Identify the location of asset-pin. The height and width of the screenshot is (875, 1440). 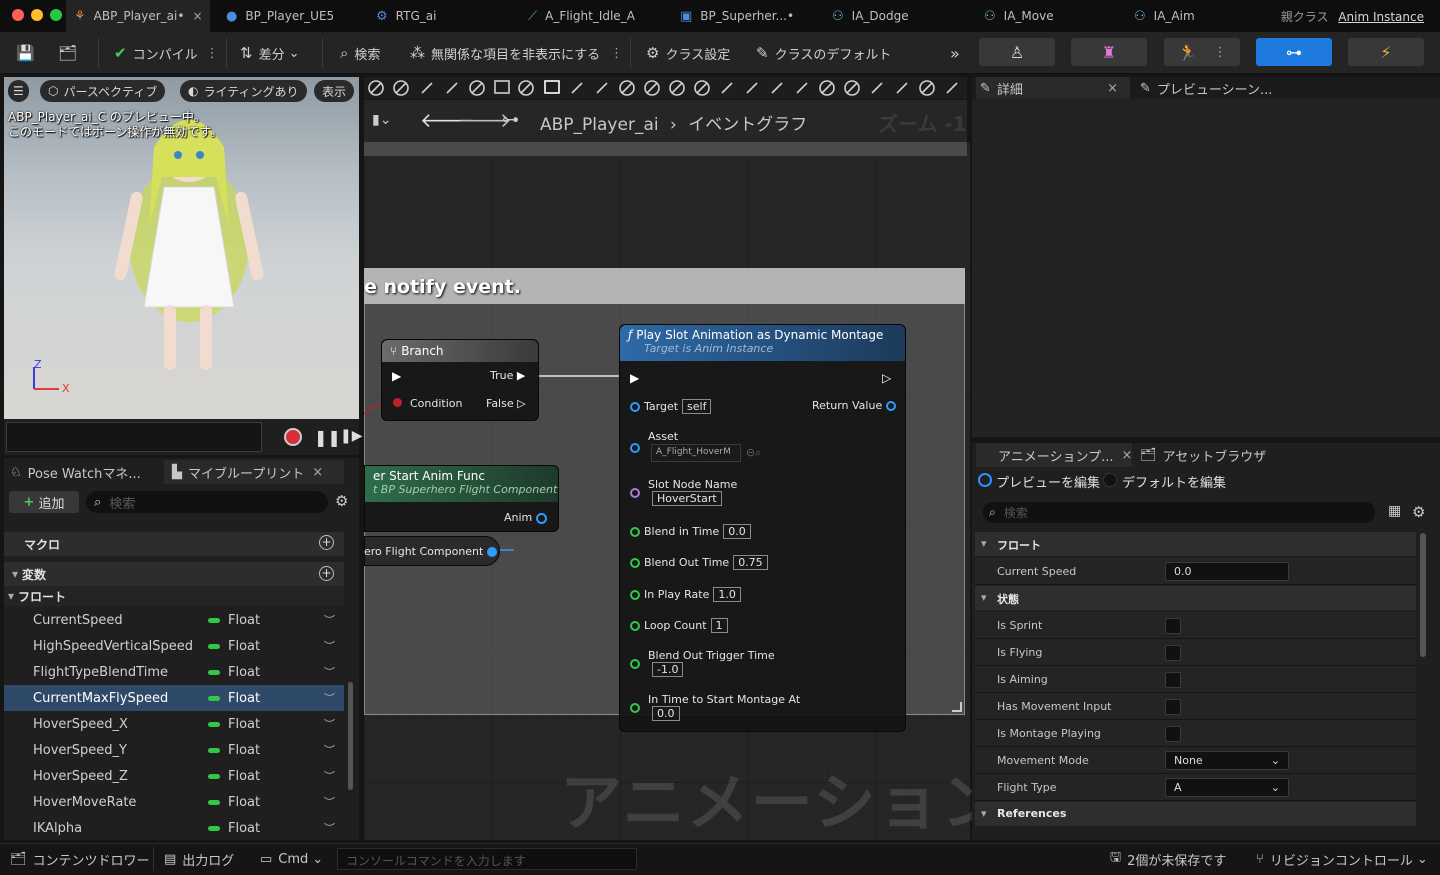
(635, 449).